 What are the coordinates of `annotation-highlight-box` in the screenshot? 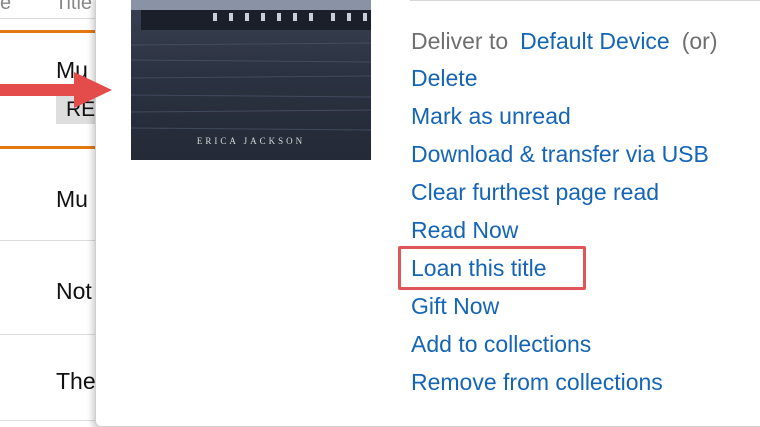 It's located at (492, 268).